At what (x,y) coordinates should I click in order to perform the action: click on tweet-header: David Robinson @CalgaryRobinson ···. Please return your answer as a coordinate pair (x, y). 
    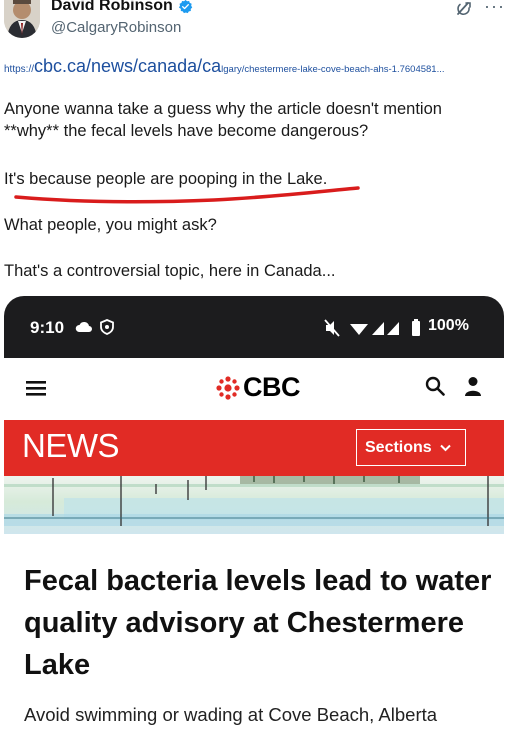
    Looking at the image, I should click on (264, 20).